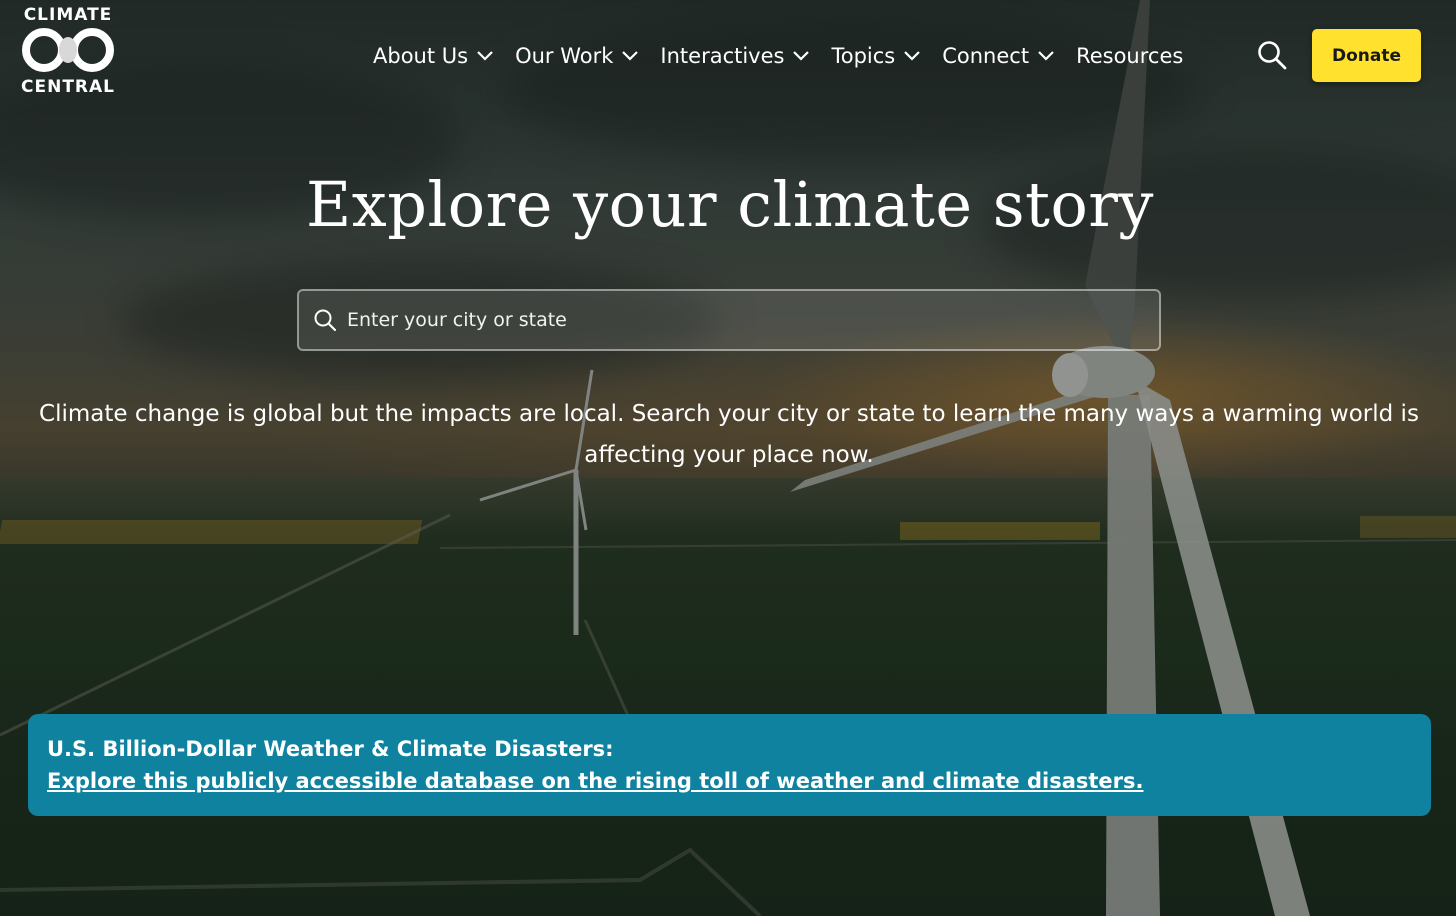 The width and height of the screenshot is (1456, 916). I want to click on nav-resources: Resources, so click(1129, 56).